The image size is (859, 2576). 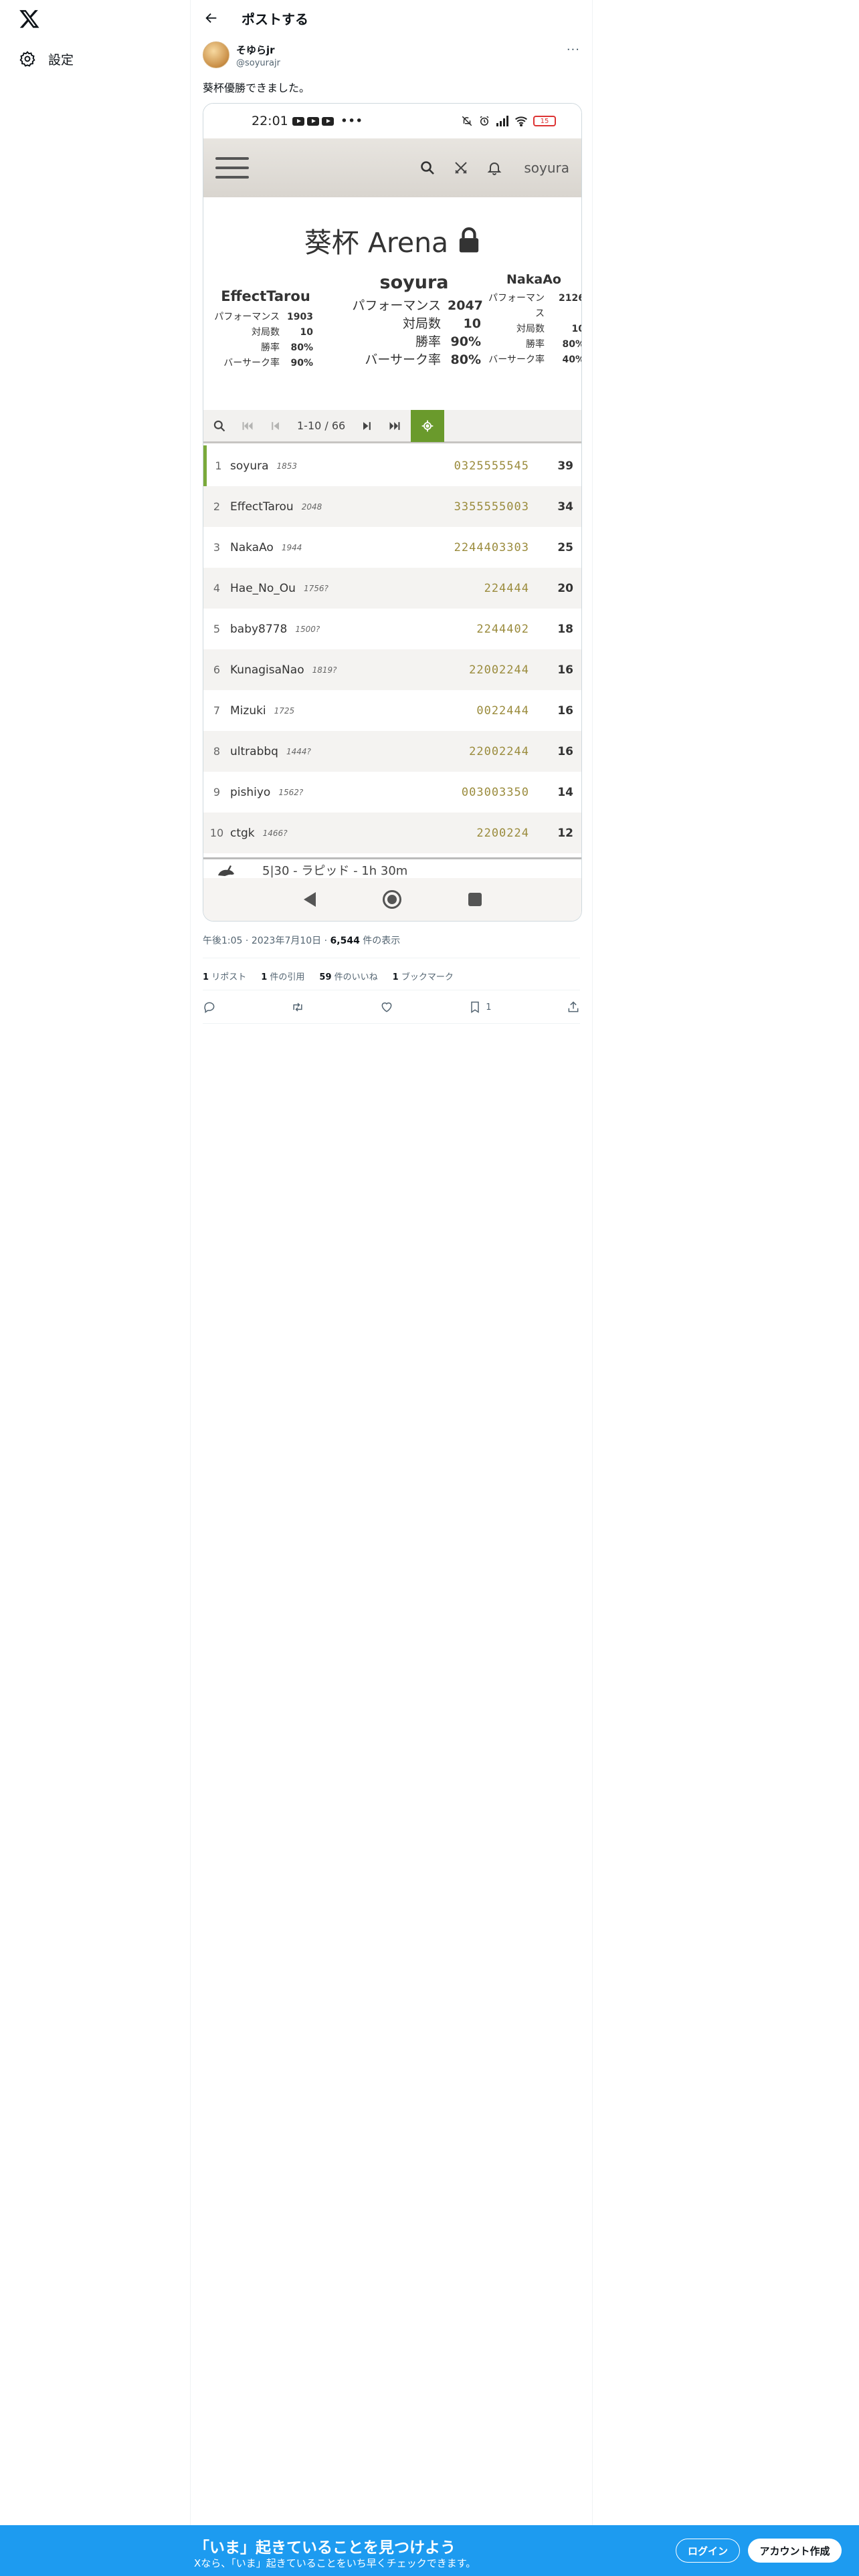 What do you see at coordinates (573, 50) in the screenshot?
I see `more-options-icon: ···` at bounding box center [573, 50].